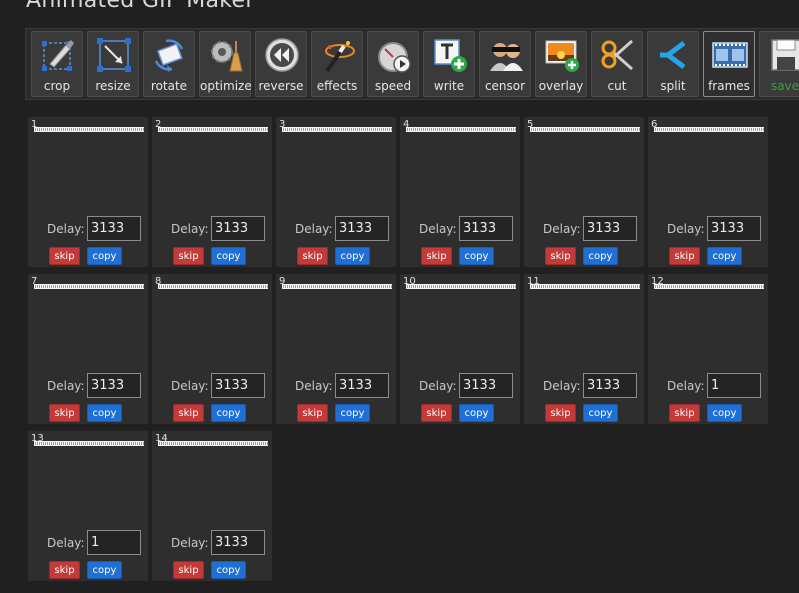 Image resolution: width=799 pixels, height=593 pixels. I want to click on frame-card: 10 Delay: skip copy, so click(460, 349).